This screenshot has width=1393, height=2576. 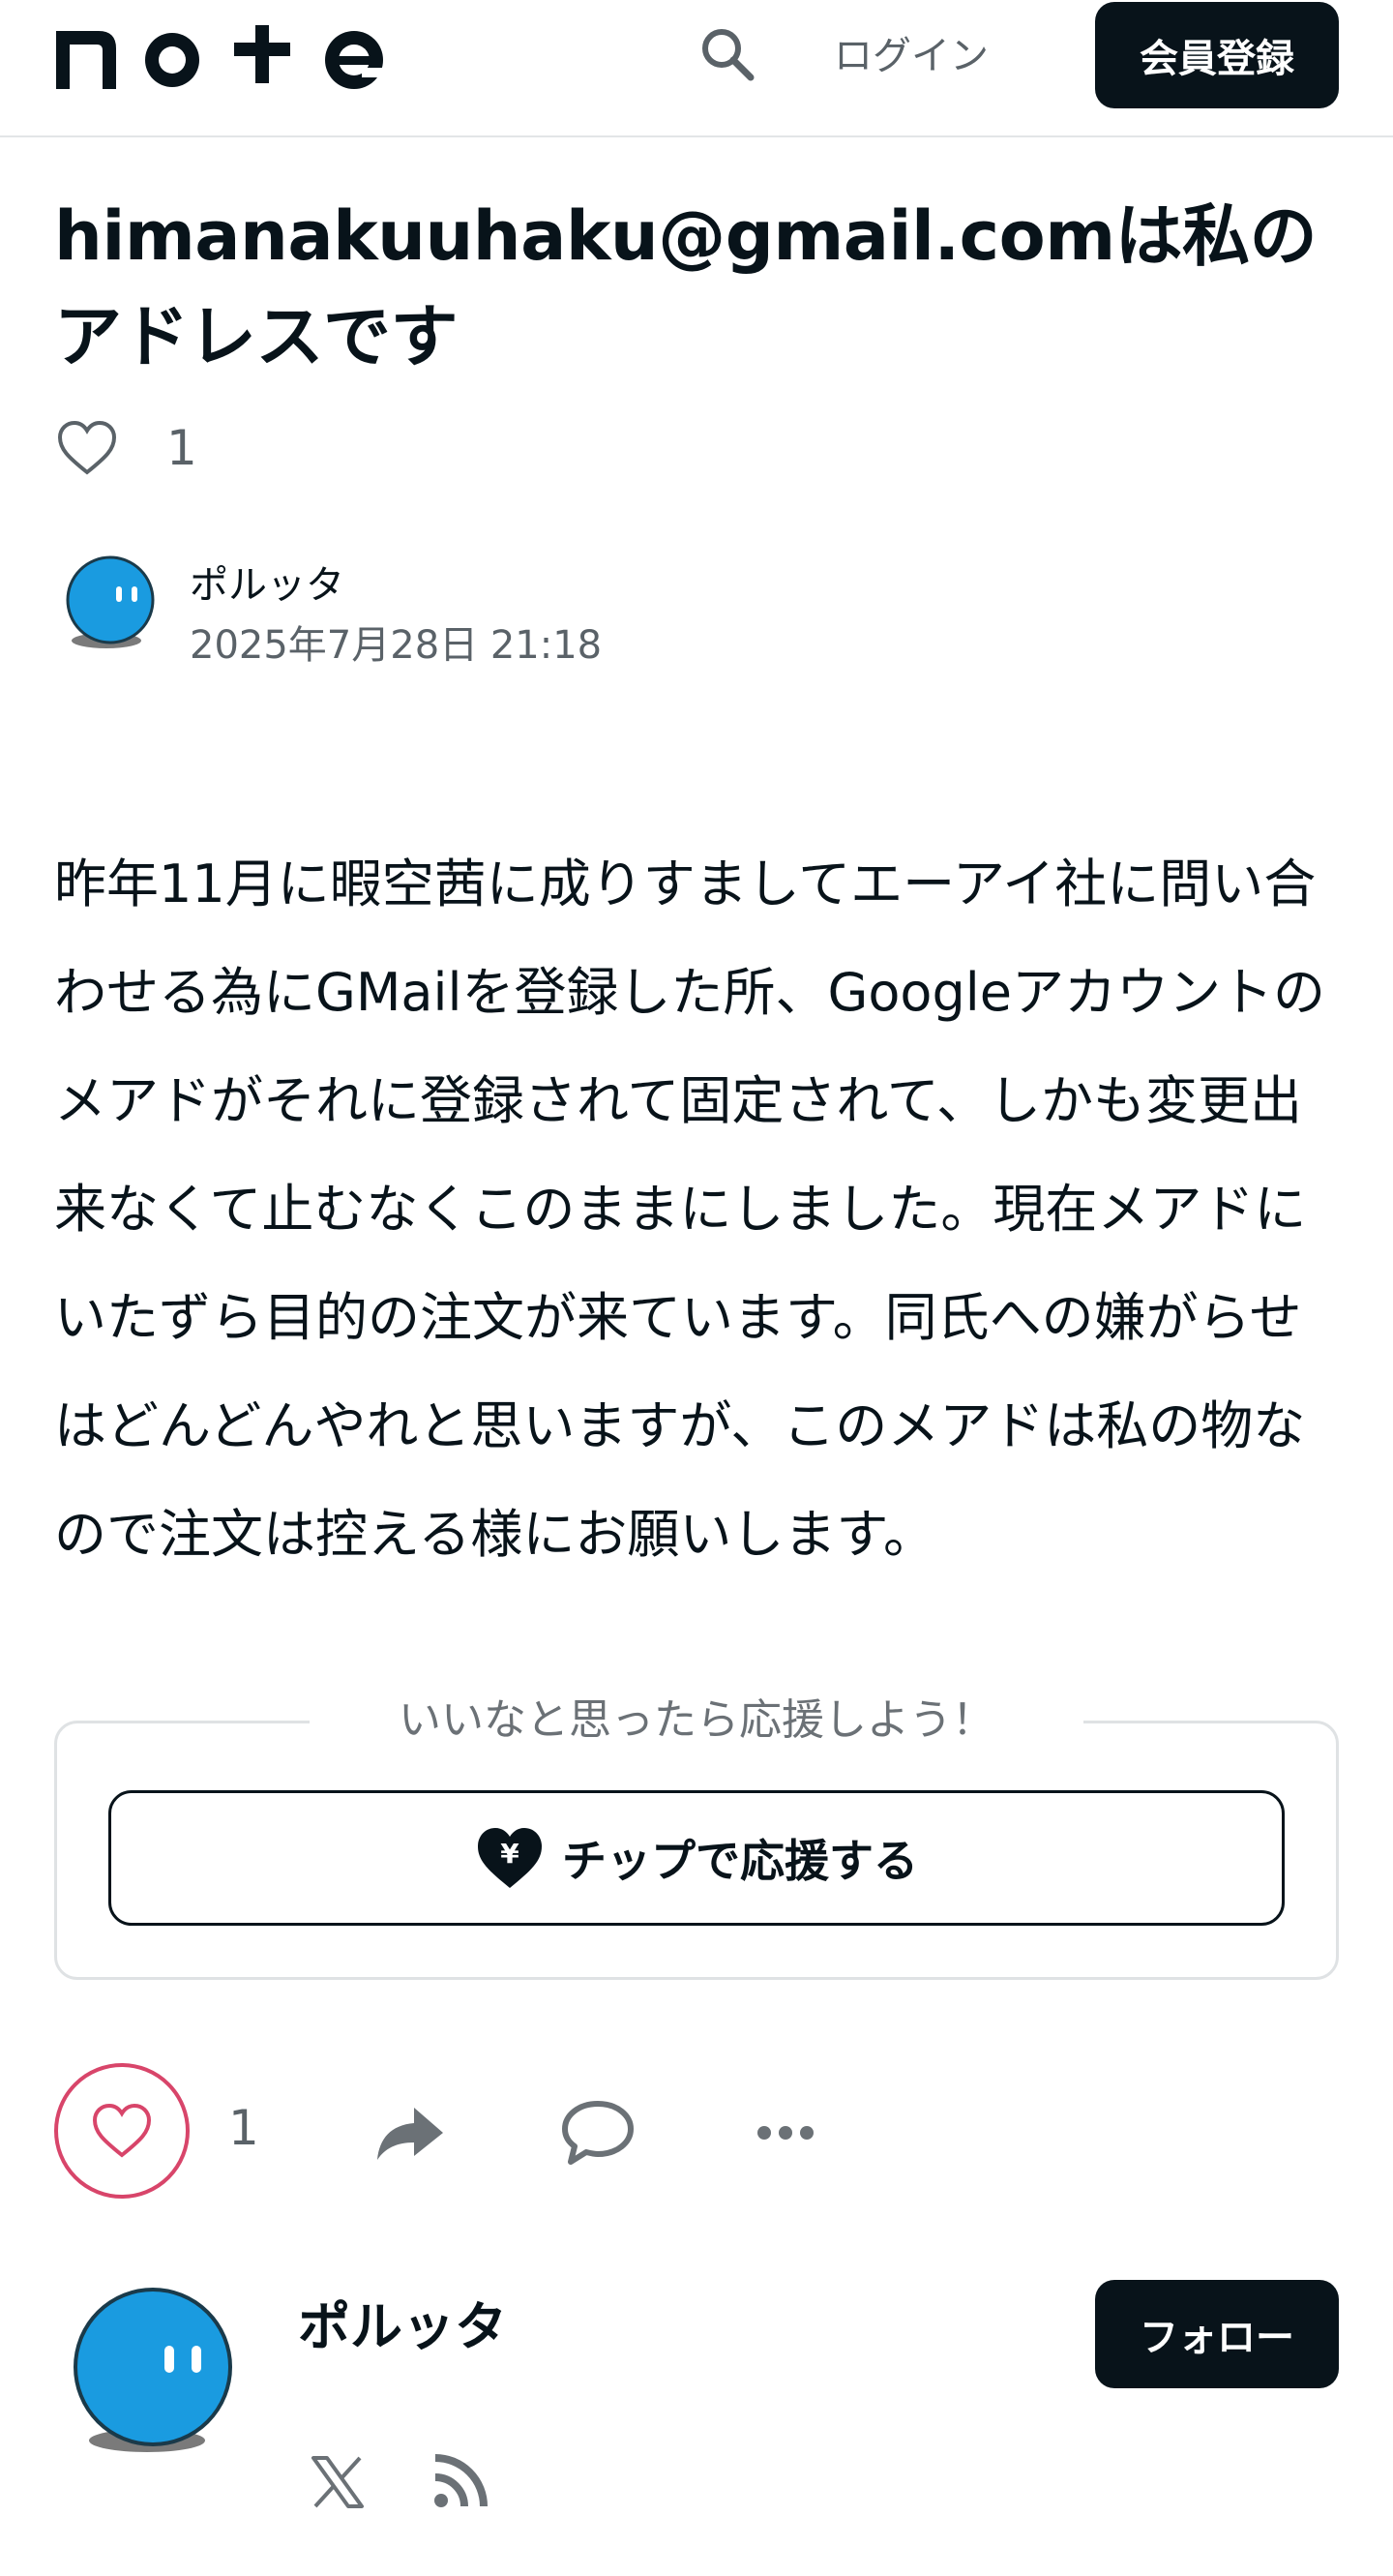 I want to click on yen-heart-icon: ¥, so click(x=510, y=1858).